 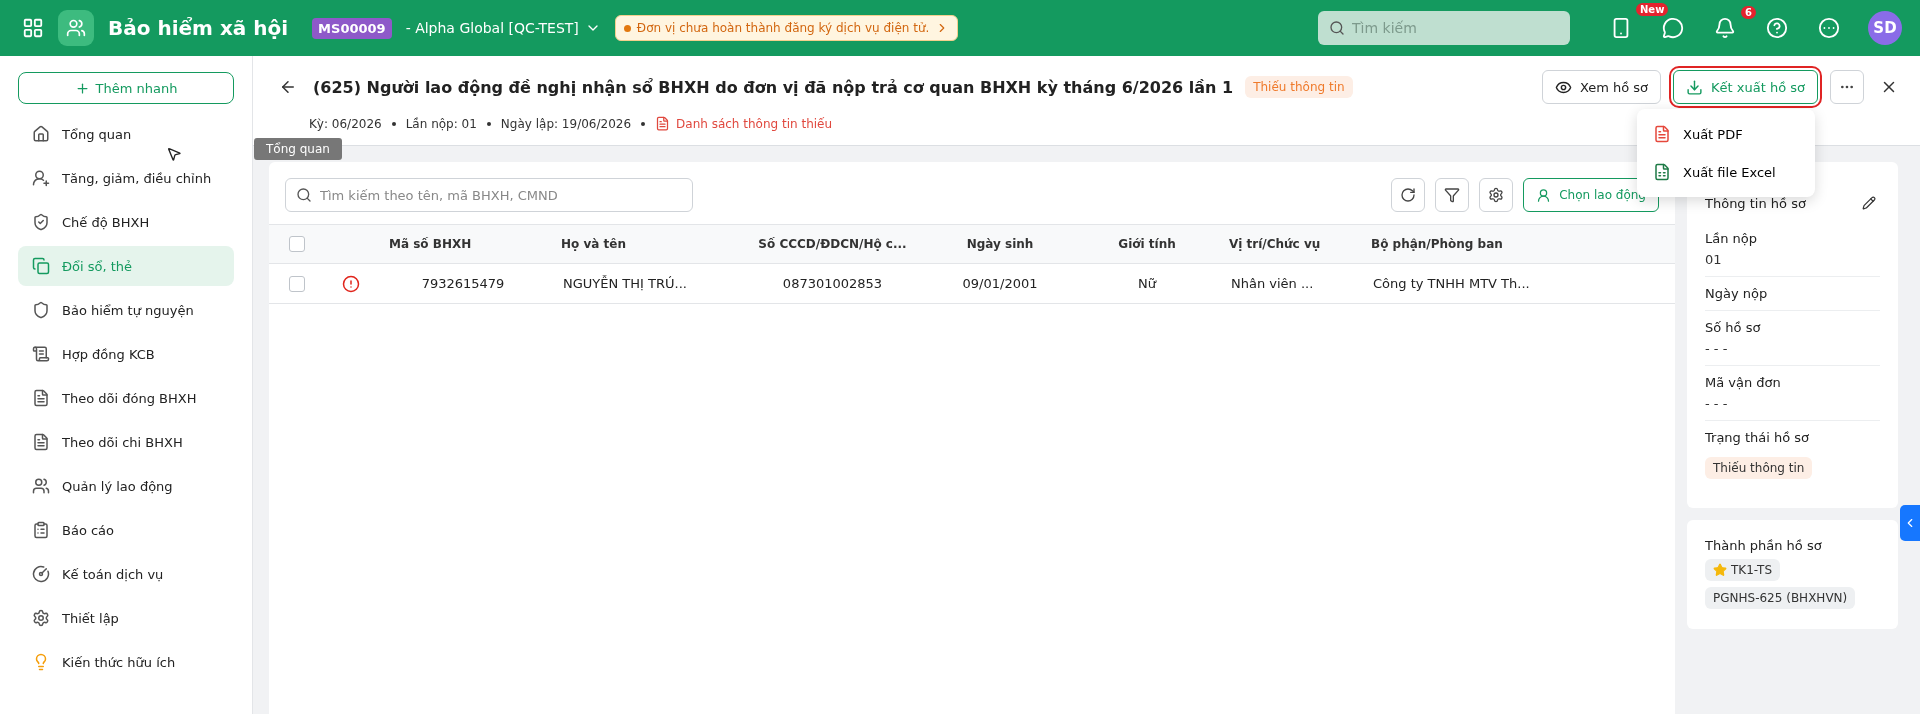 What do you see at coordinates (1725, 28) in the screenshot?
I see `bell-icon` at bounding box center [1725, 28].